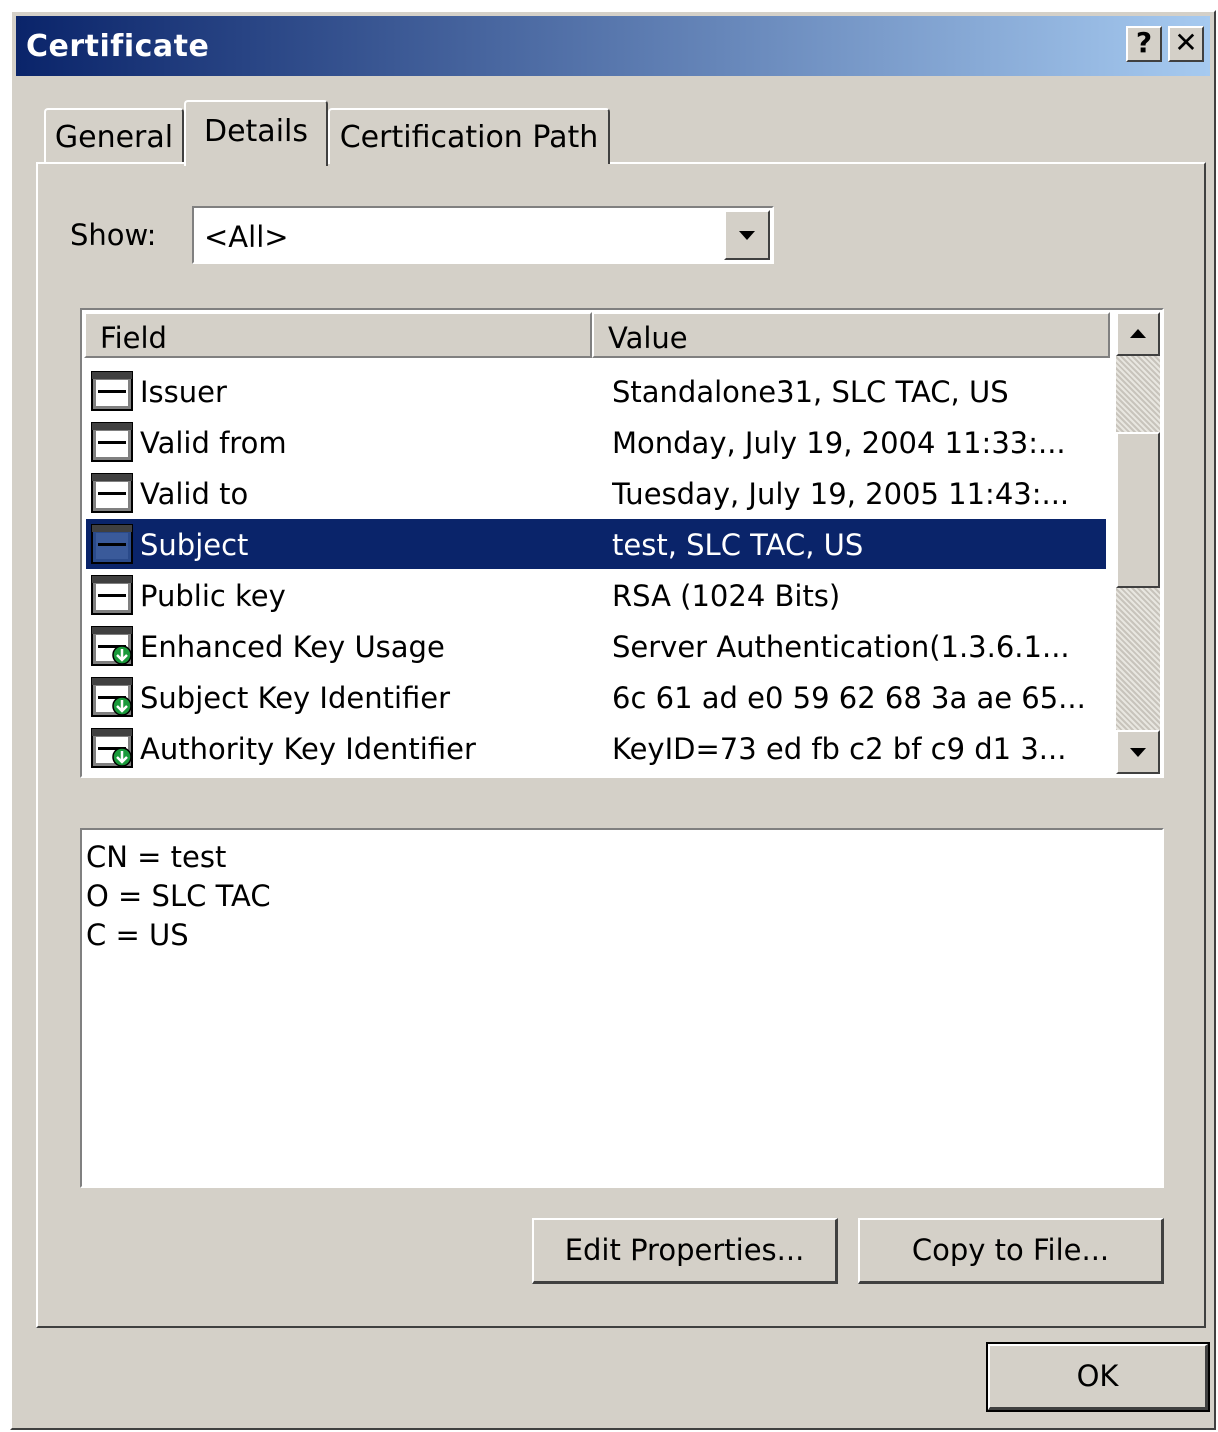  Describe the element at coordinates (851, 335) in the screenshot. I see `column-header-value: Value` at that location.